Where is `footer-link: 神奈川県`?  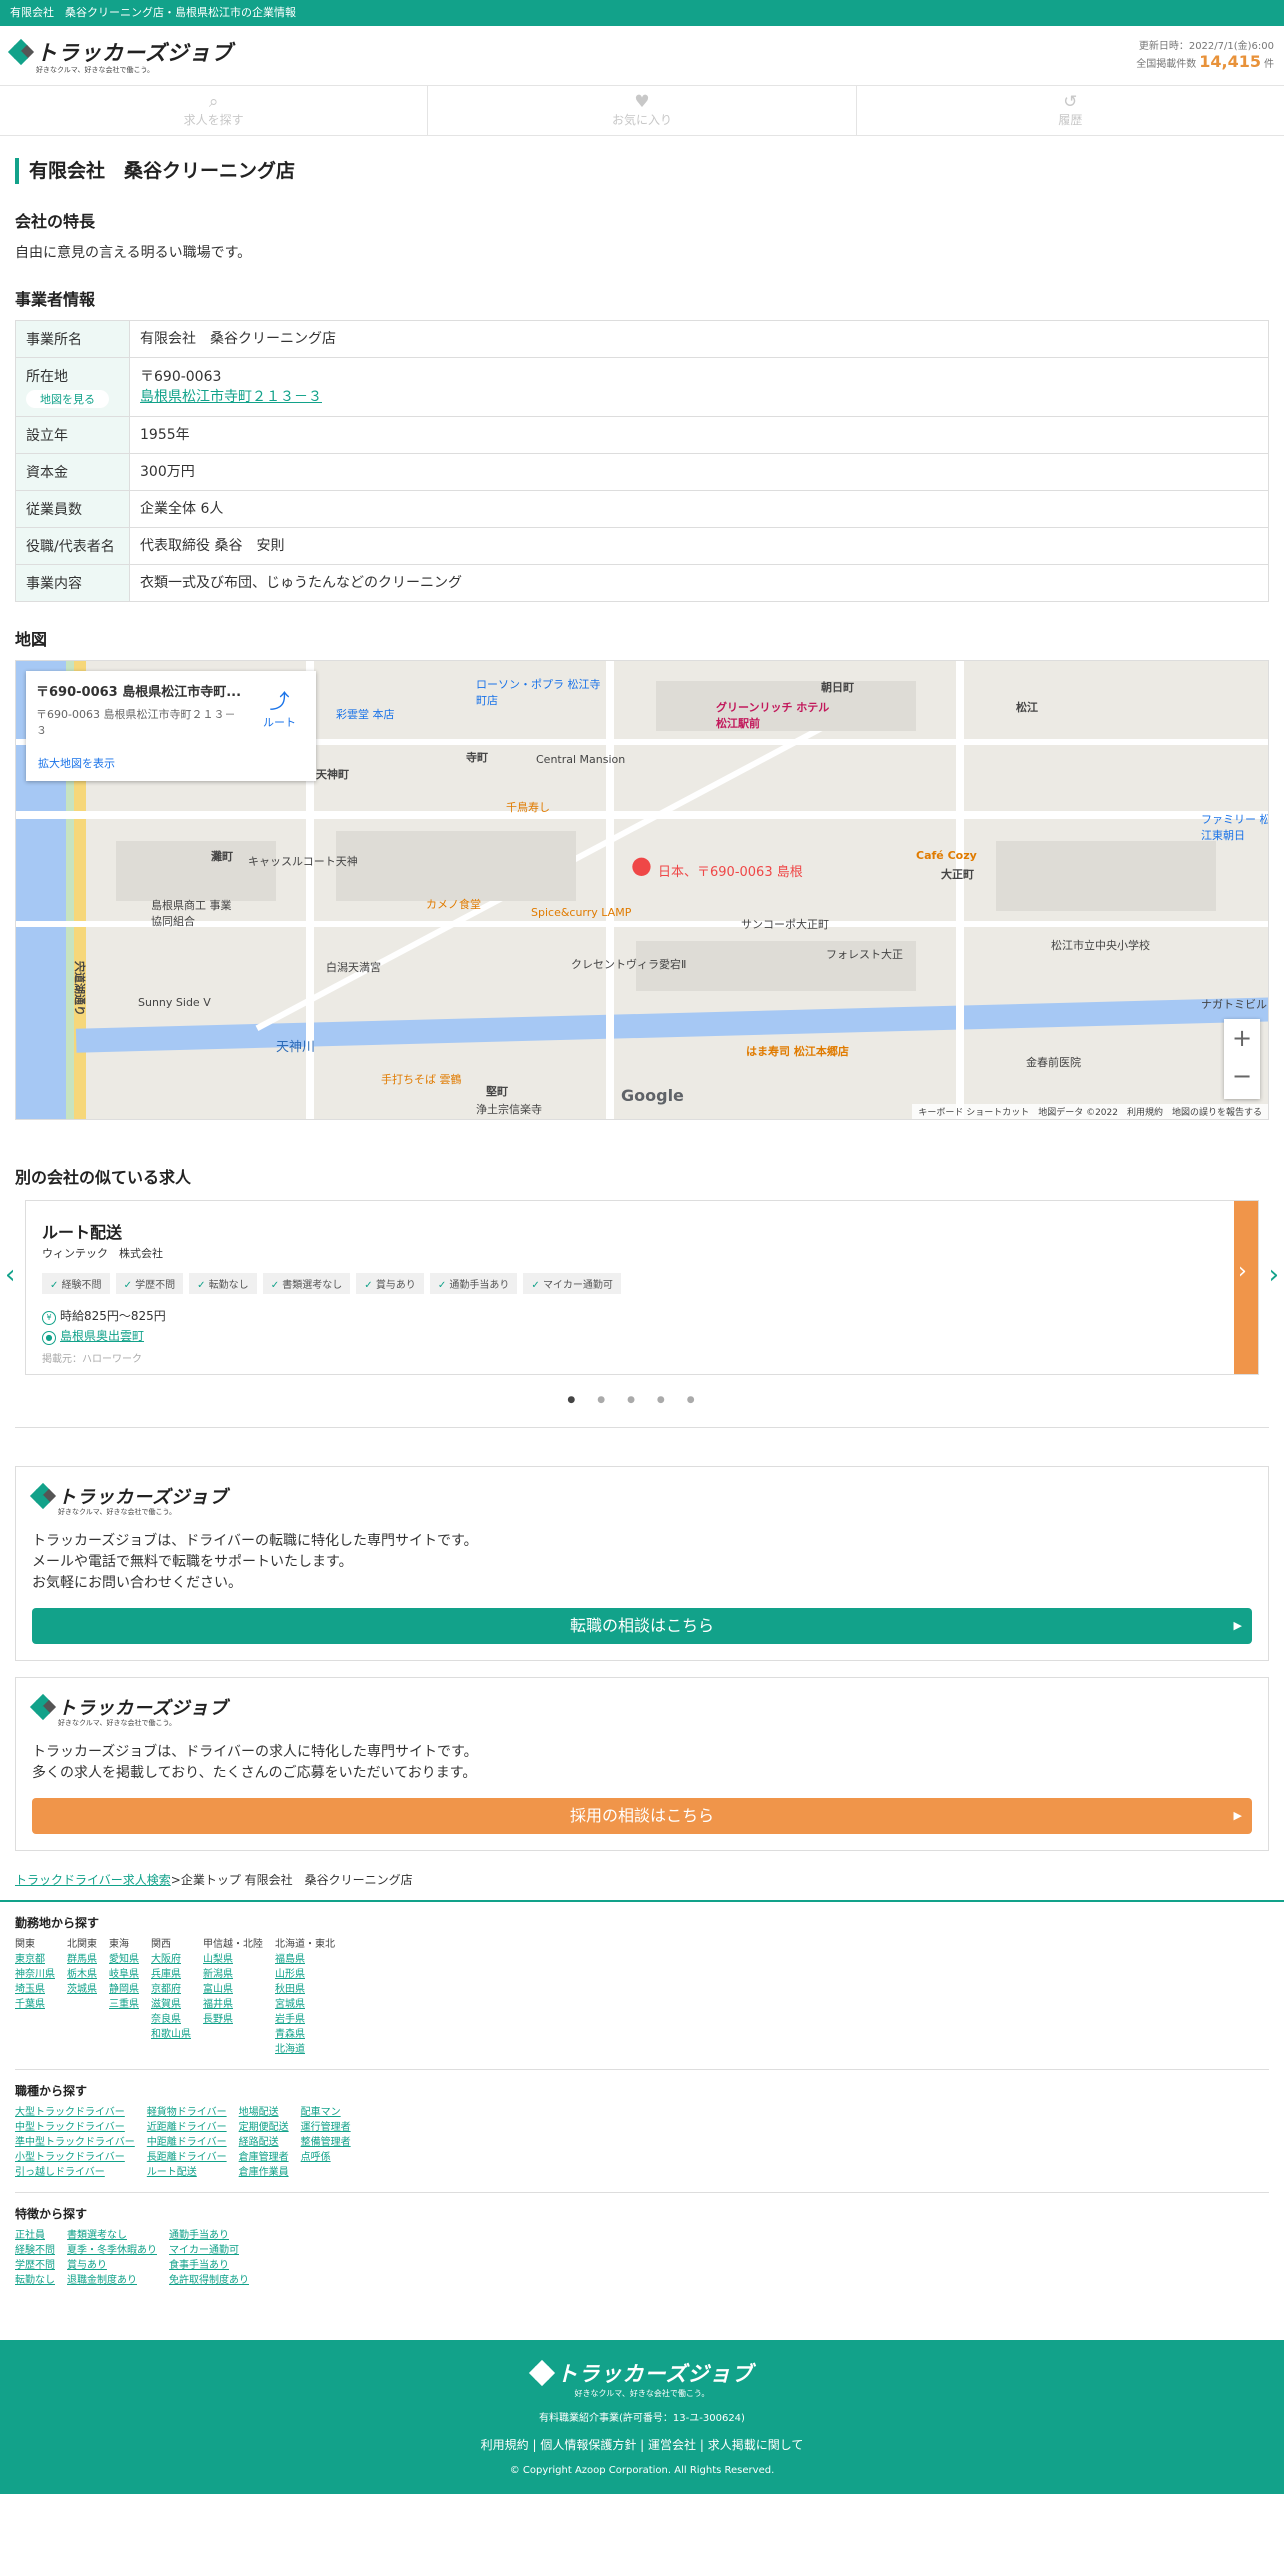 footer-link: 神奈川県 is located at coordinates (35, 1974).